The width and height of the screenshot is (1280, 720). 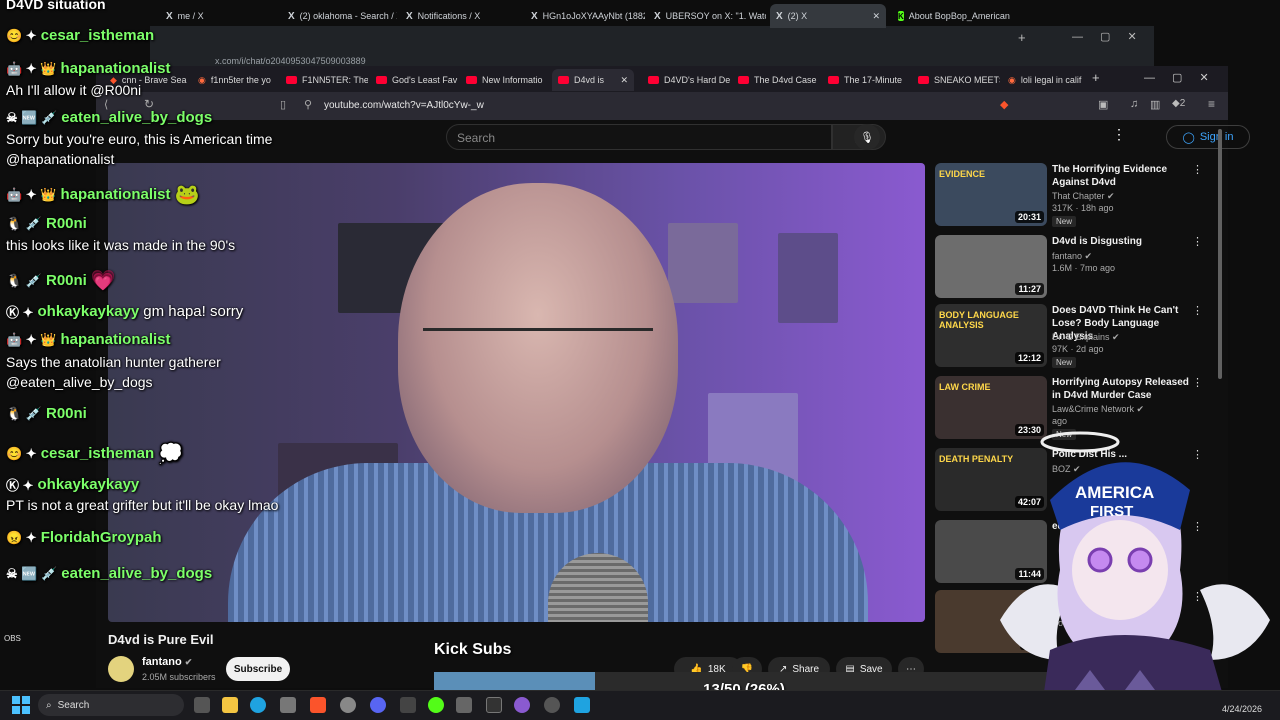 What do you see at coordinates (1134, 104) in the screenshot?
I see `music-icon: ♫` at bounding box center [1134, 104].